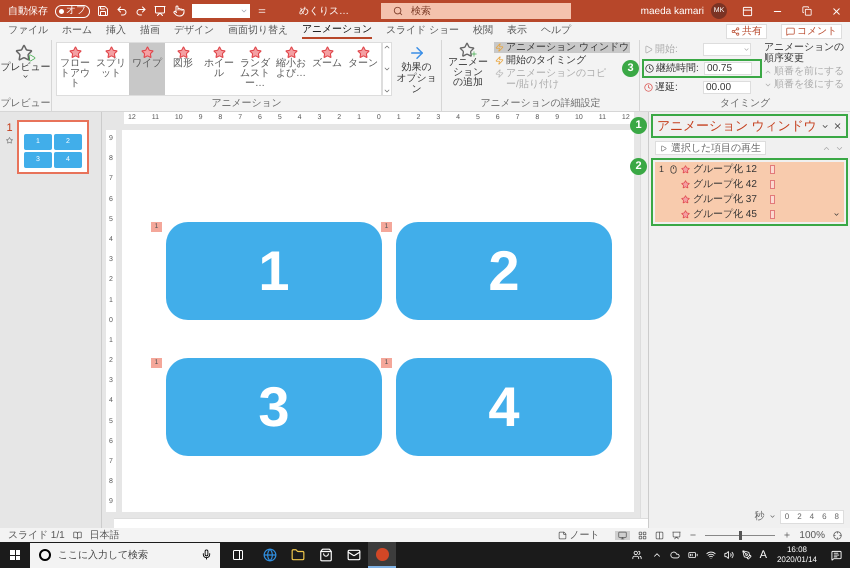  I want to click on notification-icon, so click(836, 555).